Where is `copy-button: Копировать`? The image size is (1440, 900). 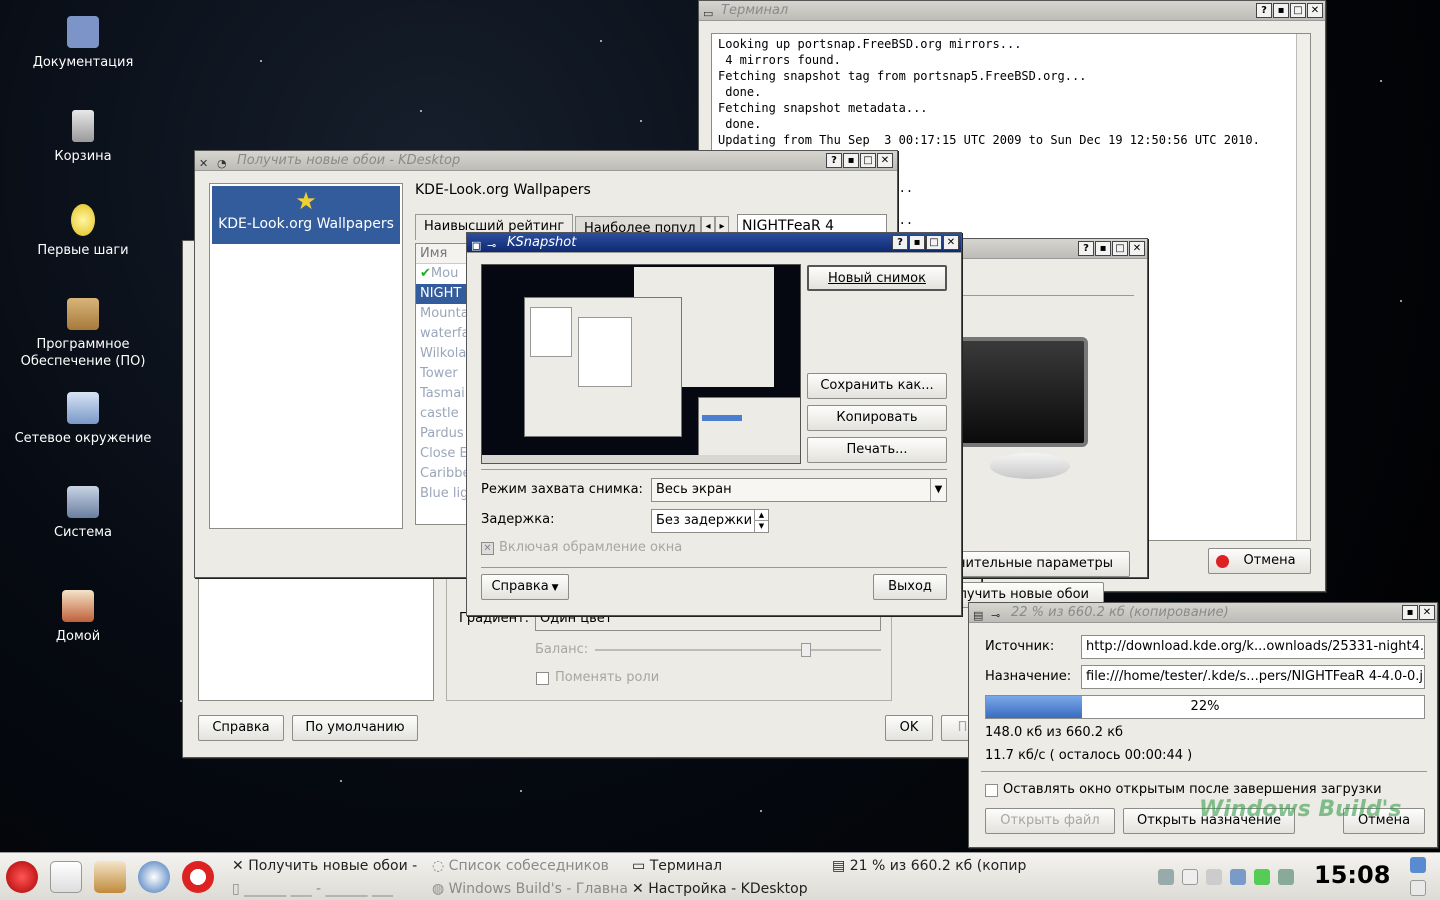
copy-button: Копировать is located at coordinates (877, 418).